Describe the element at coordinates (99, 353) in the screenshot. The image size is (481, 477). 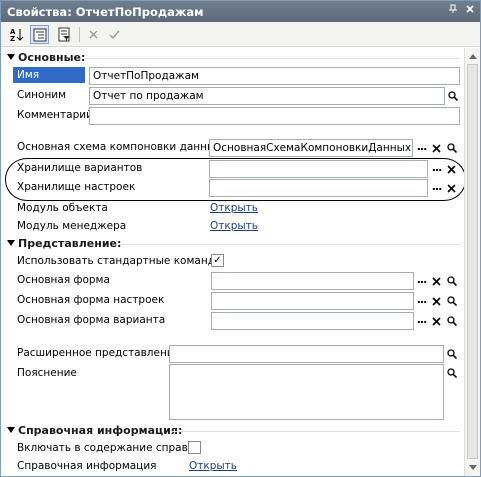
I see `extended-presentation-label: Расширенное представление` at that location.